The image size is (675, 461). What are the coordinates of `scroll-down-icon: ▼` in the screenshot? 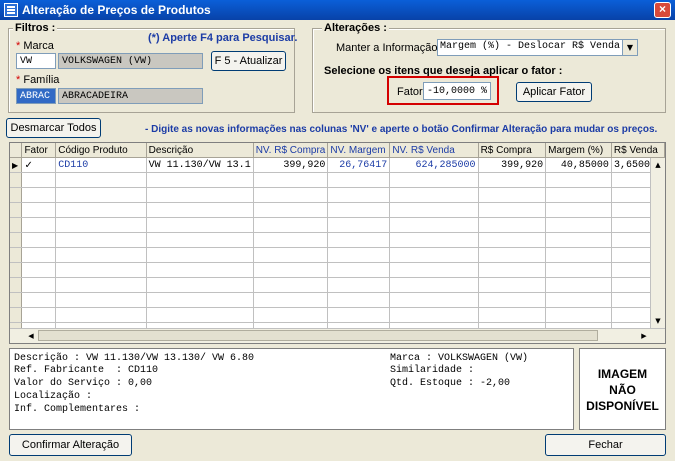 It's located at (658, 321).